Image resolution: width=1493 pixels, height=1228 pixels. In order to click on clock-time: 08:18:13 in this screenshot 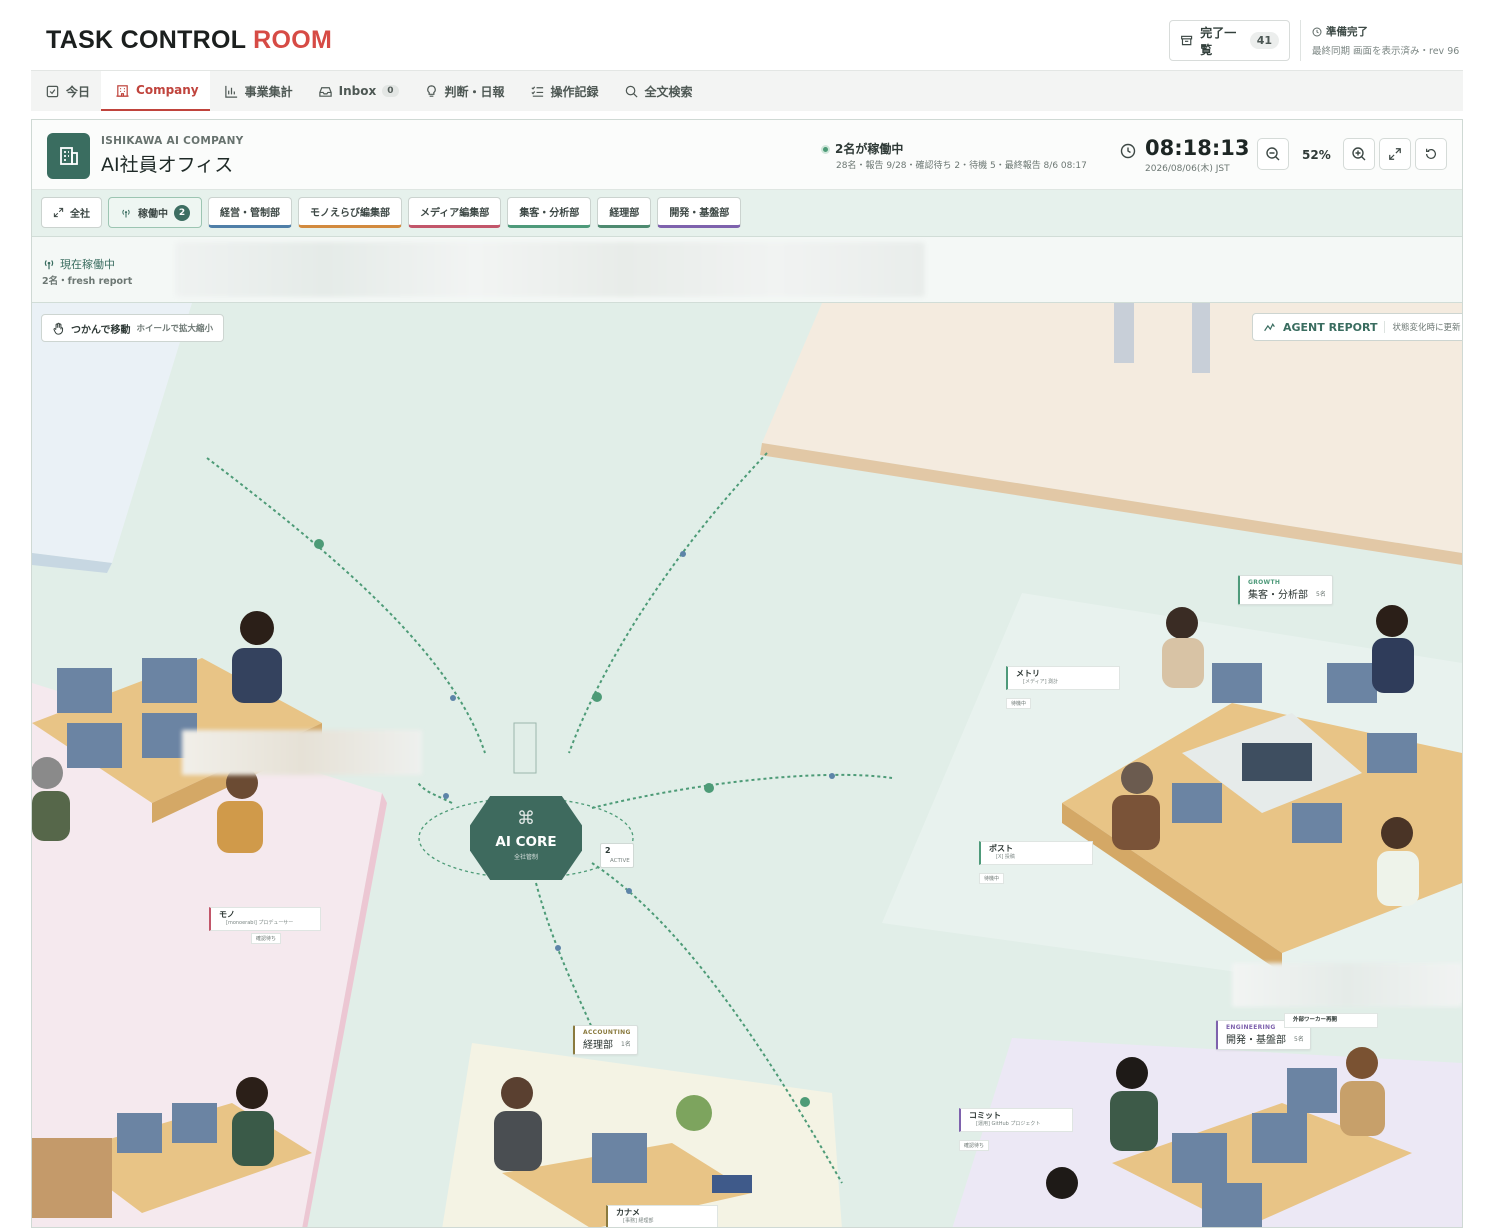, I will do `click(1197, 148)`.